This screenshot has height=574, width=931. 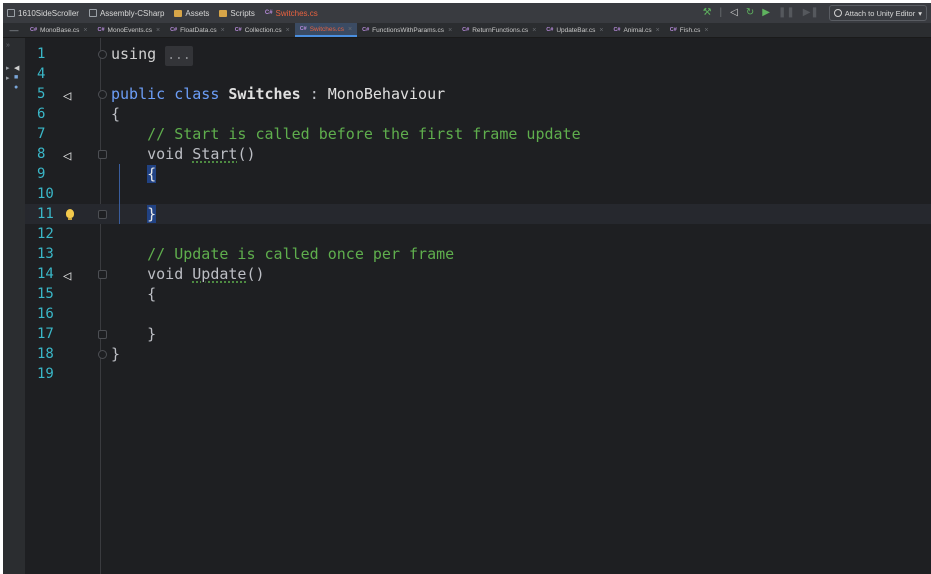 What do you see at coordinates (478, 214) in the screenshot?
I see `current-code-line: 11 }` at bounding box center [478, 214].